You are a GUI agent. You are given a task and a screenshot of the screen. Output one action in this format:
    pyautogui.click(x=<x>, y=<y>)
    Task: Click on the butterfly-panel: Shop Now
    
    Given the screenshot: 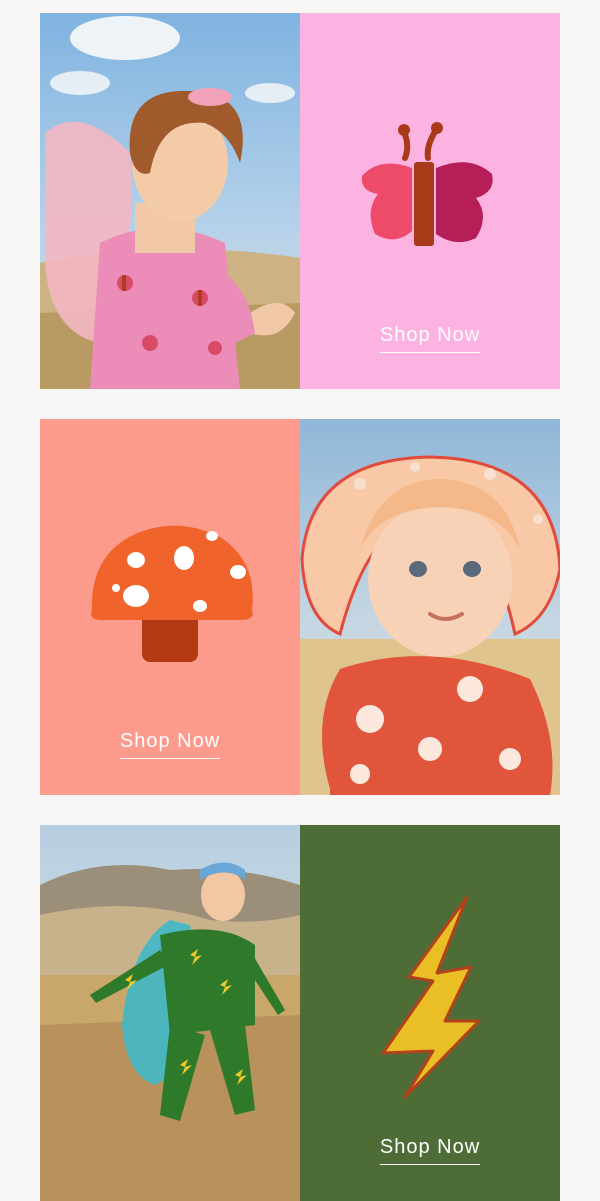 What is the action you would take?
    pyautogui.click(x=430, y=201)
    